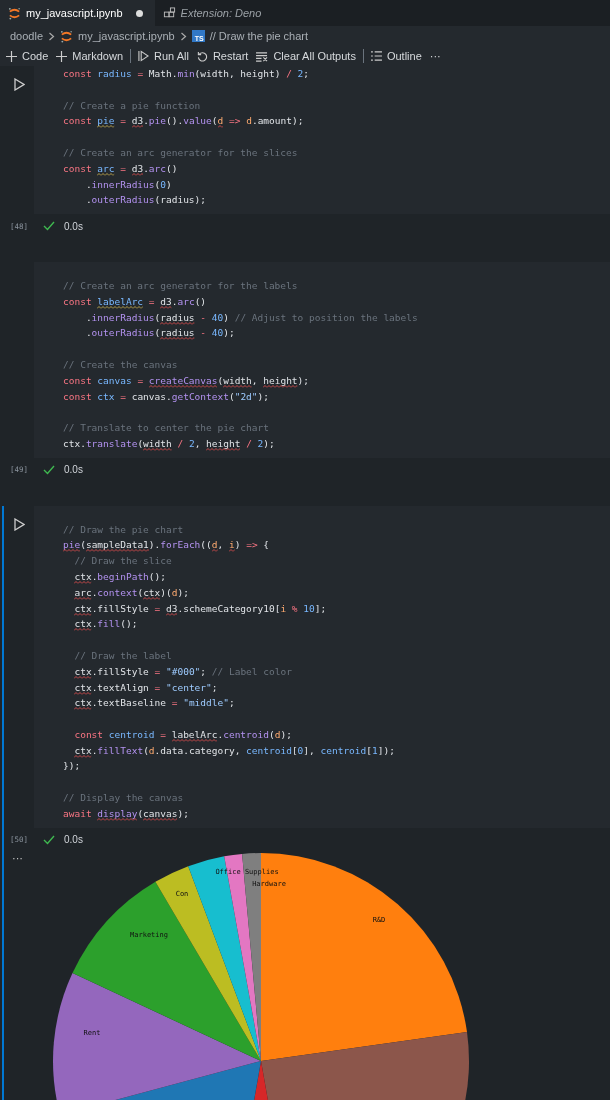 The height and width of the screenshot is (1100, 610). What do you see at coordinates (167, 546) in the screenshot?
I see `code-line: pie(sampleData1).forEach((d, i) => {` at bounding box center [167, 546].